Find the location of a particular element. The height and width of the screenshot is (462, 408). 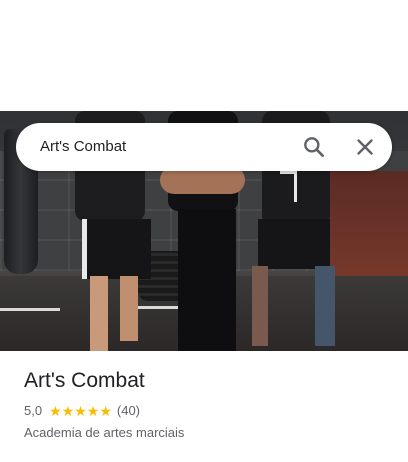

search-icon is located at coordinates (314, 147).